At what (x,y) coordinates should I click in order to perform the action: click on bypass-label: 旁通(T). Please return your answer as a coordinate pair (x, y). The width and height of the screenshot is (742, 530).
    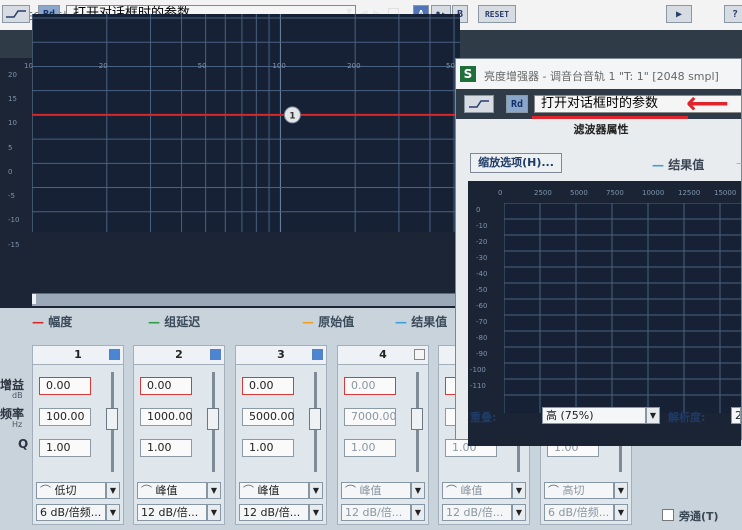
    Looking at the image, I should click on (699, 516).